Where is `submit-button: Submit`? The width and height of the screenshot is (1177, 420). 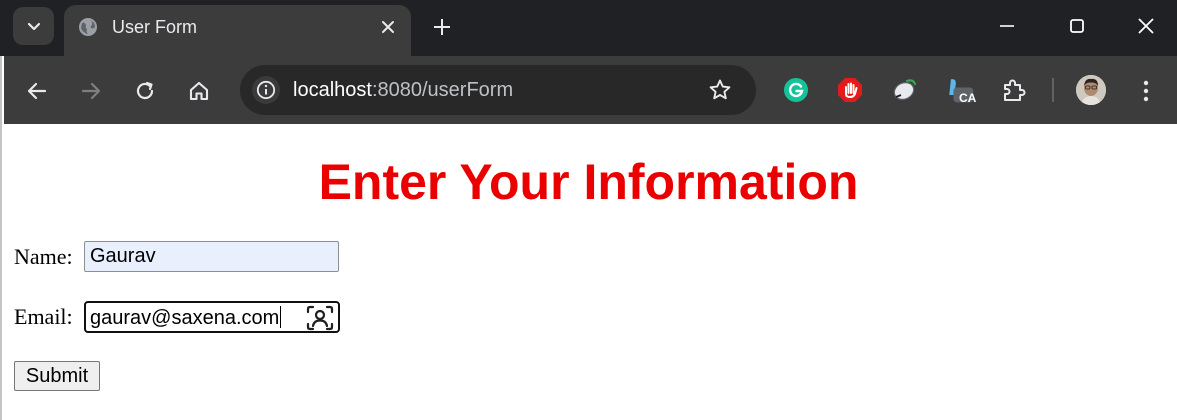
submit-button: Submit is located at coordinates (57, 376).